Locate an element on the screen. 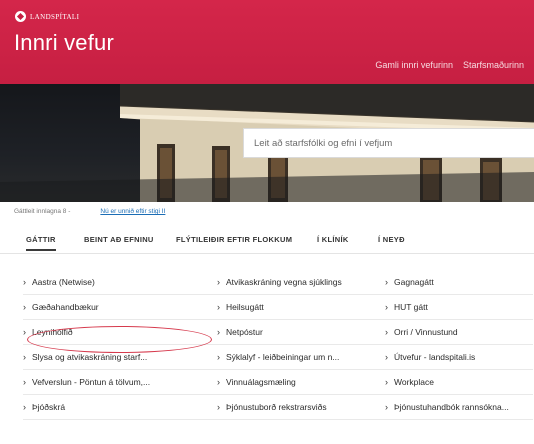  landspitali-logo: LANDSPÍTALI is located at coordinates (47, 16).